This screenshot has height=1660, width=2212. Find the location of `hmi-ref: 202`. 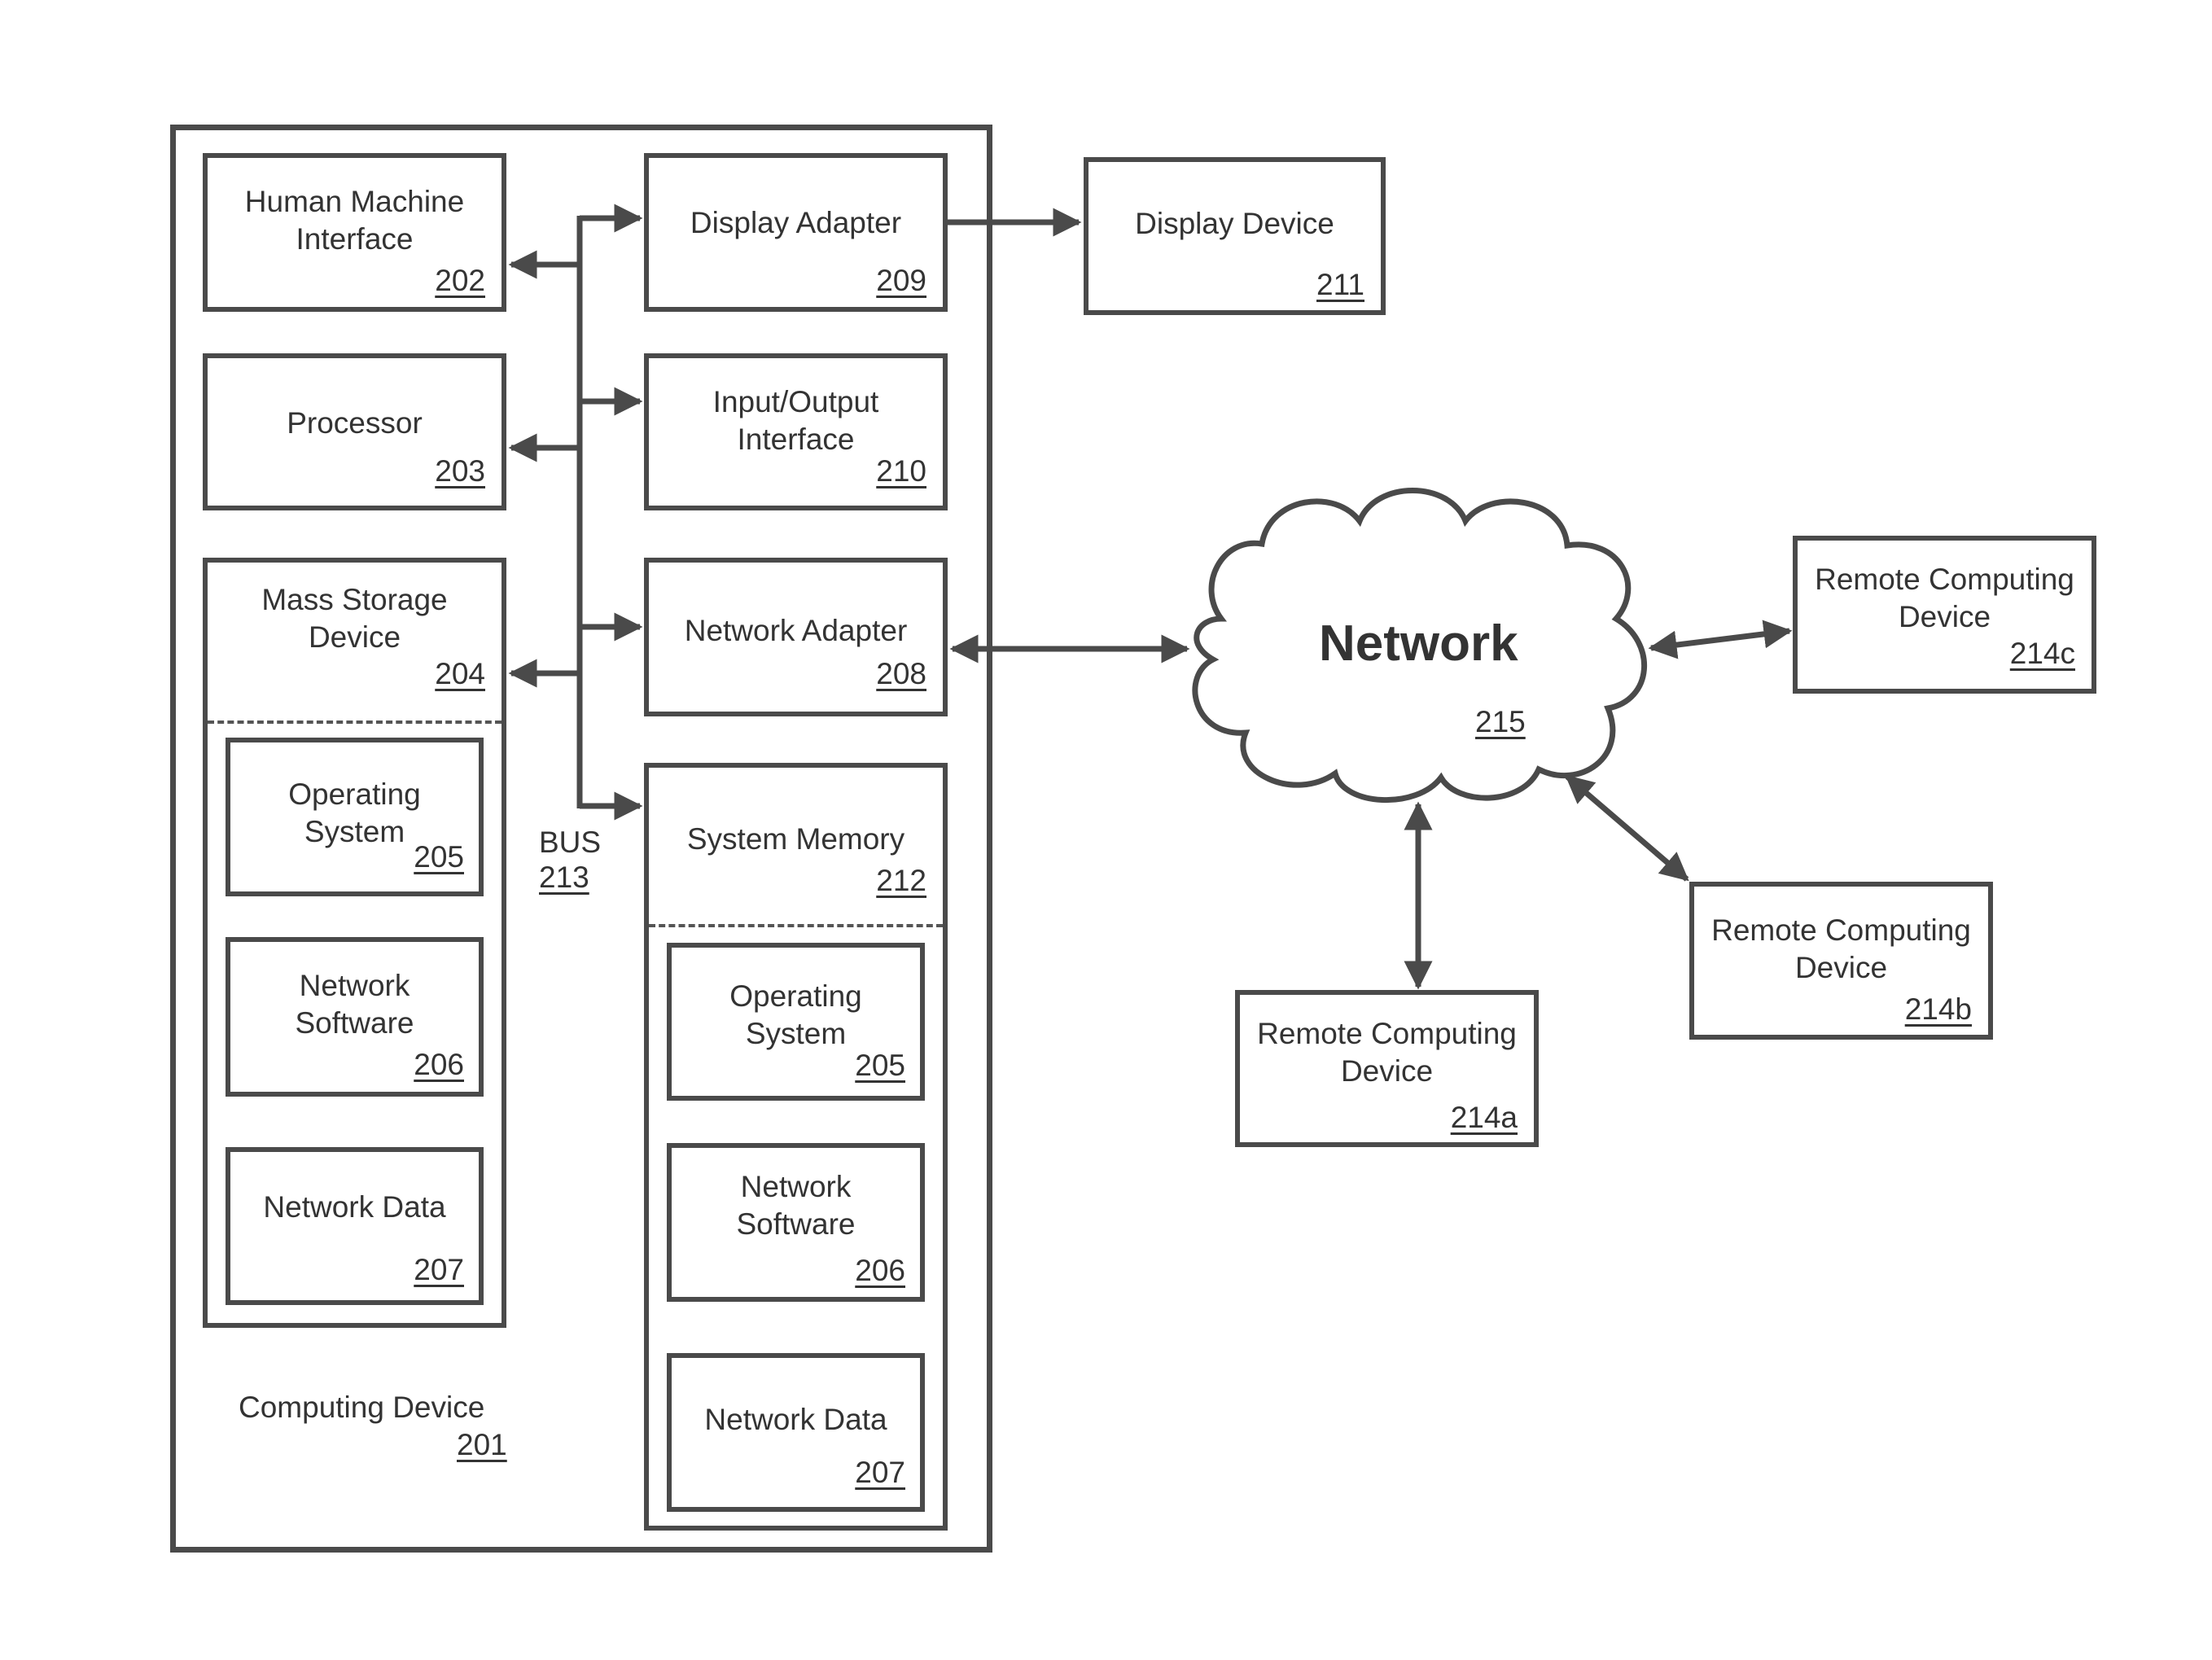

hmi-ref: 202 is located at coordinates (460, 280).